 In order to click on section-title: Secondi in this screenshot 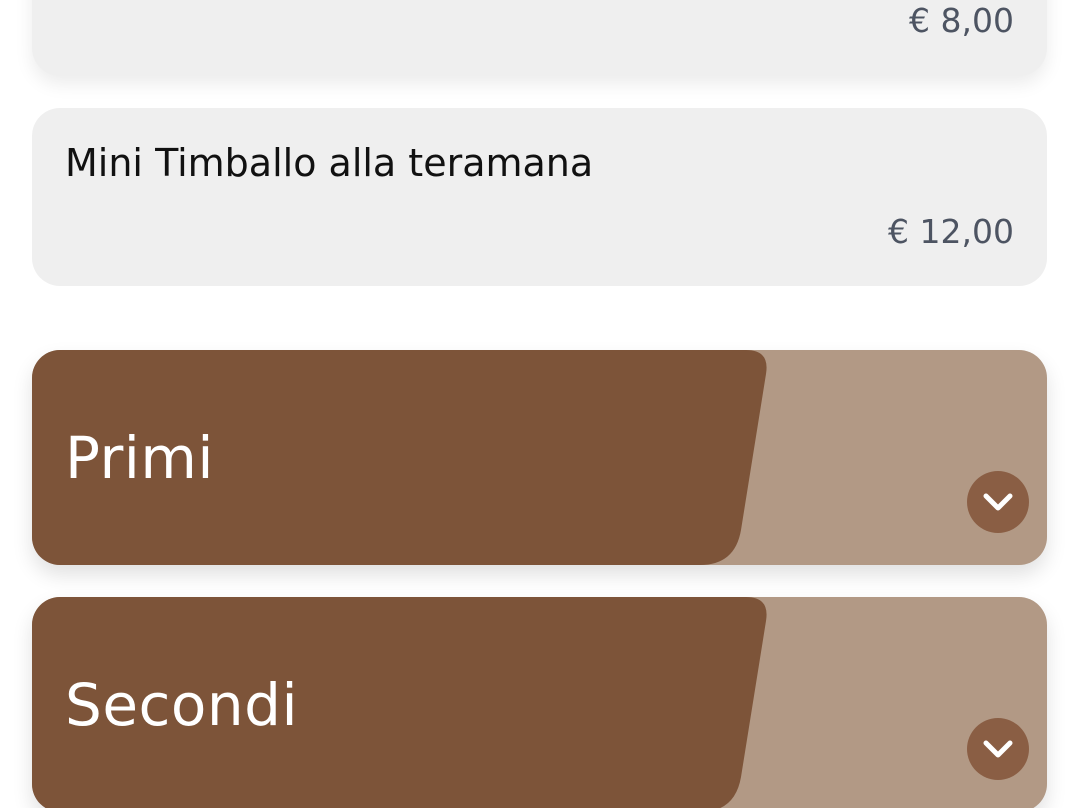, I will do `click(182, 705)`.